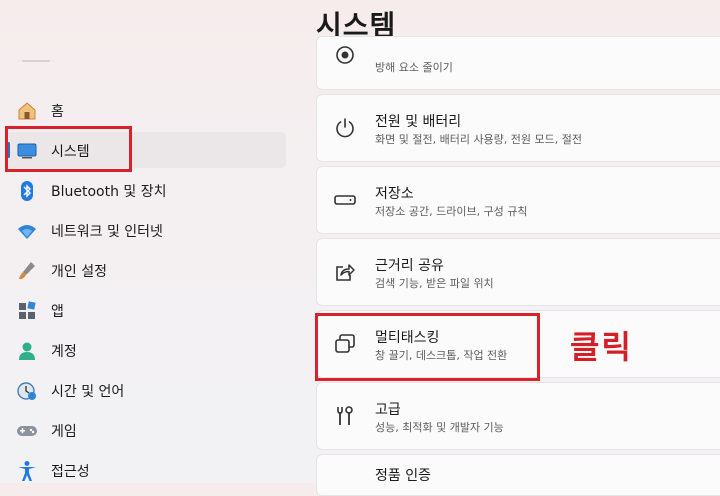 The height and width of the screenshot is (496, 720). What do you see at coordinates (345, 272) in the screenshot?
I see `share-icon` at bounding box center [345, 272].